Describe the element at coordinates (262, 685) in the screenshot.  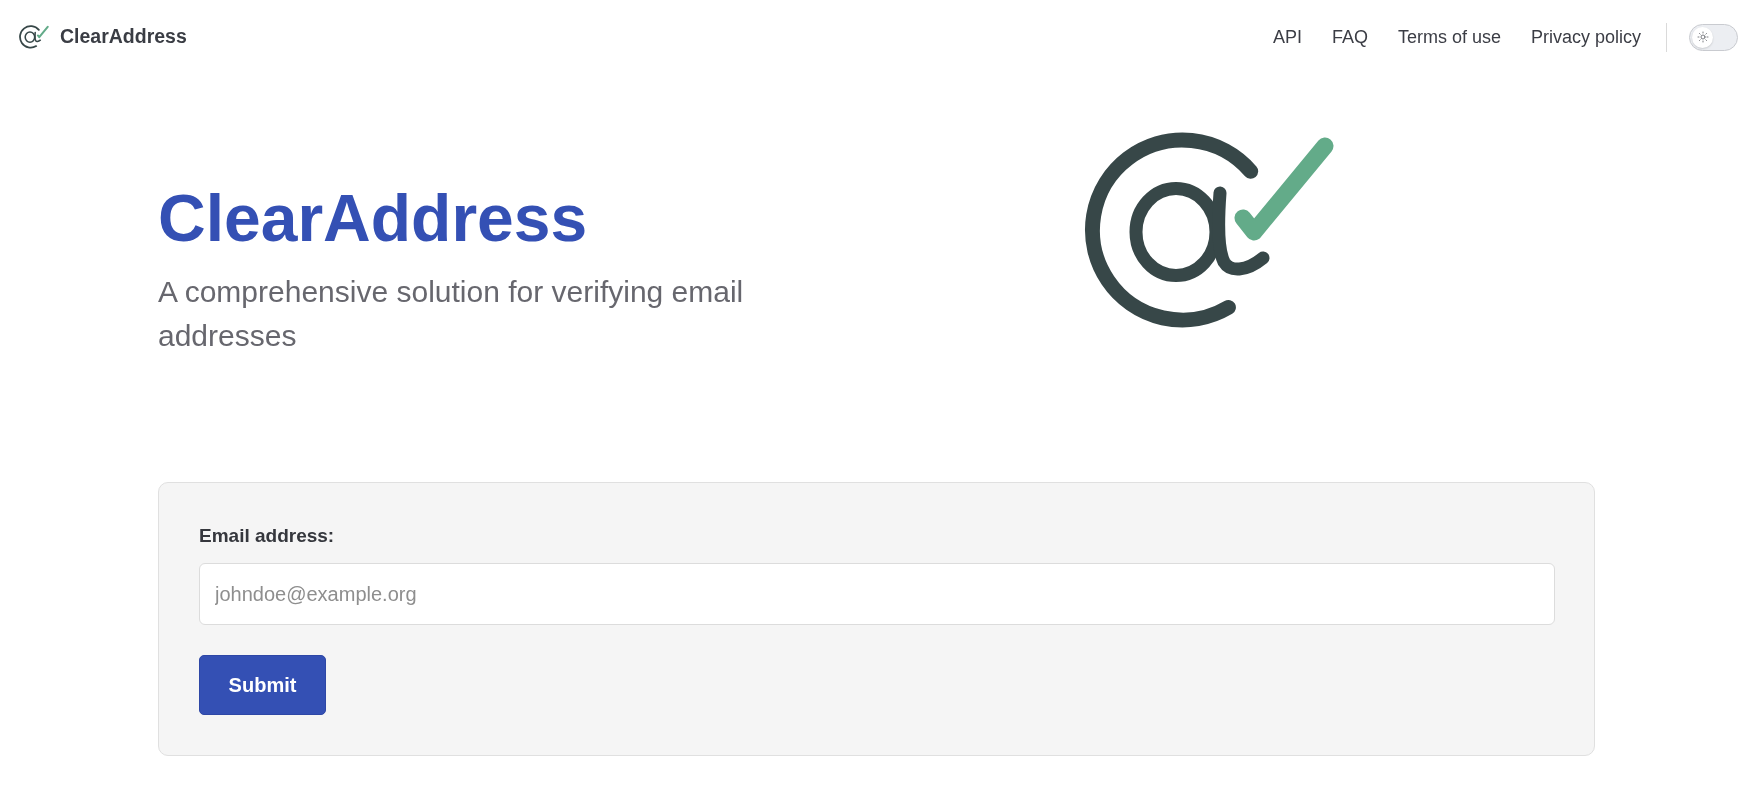
I see `submit-button: Submit` at that location.